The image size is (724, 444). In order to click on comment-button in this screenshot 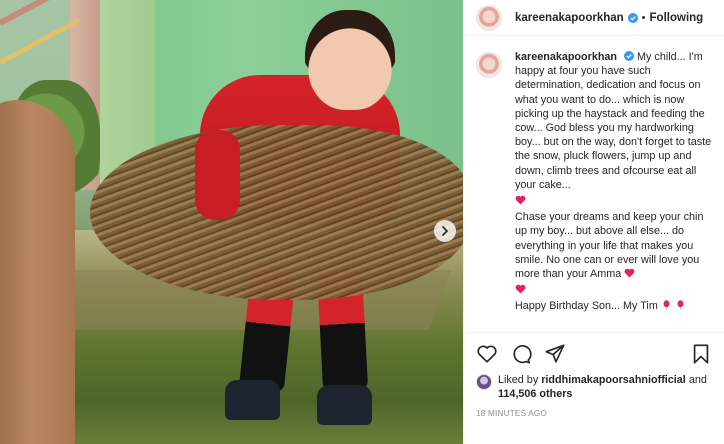, I will do `click(521, 354)`.